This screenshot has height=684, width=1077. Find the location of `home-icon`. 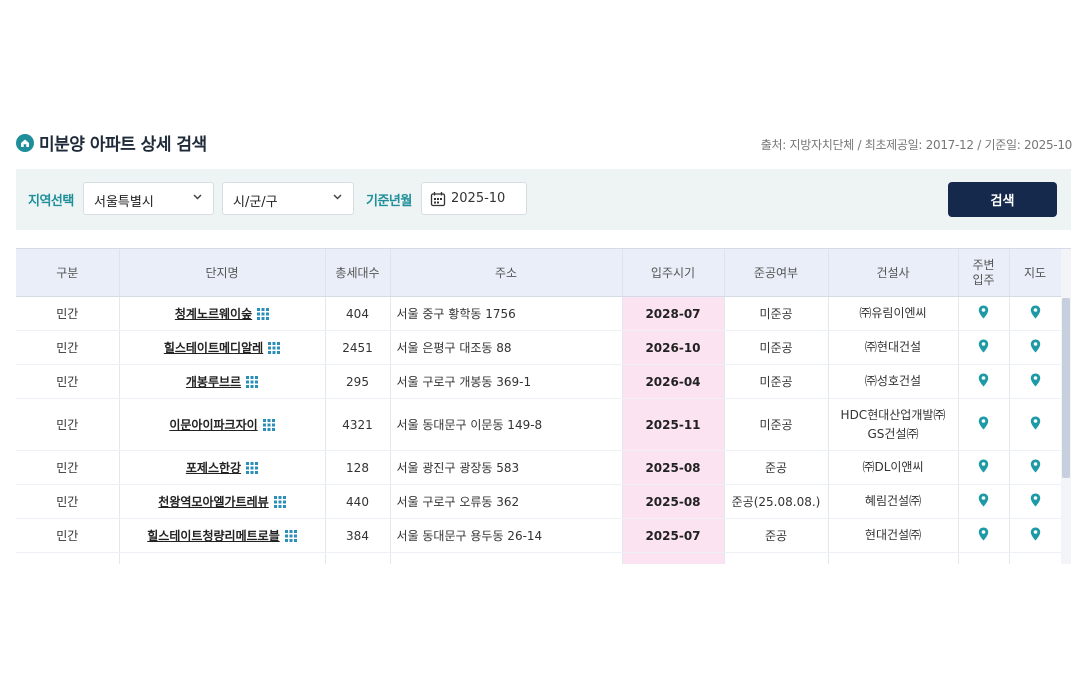

home-icon is located at coordinates (25, 142).